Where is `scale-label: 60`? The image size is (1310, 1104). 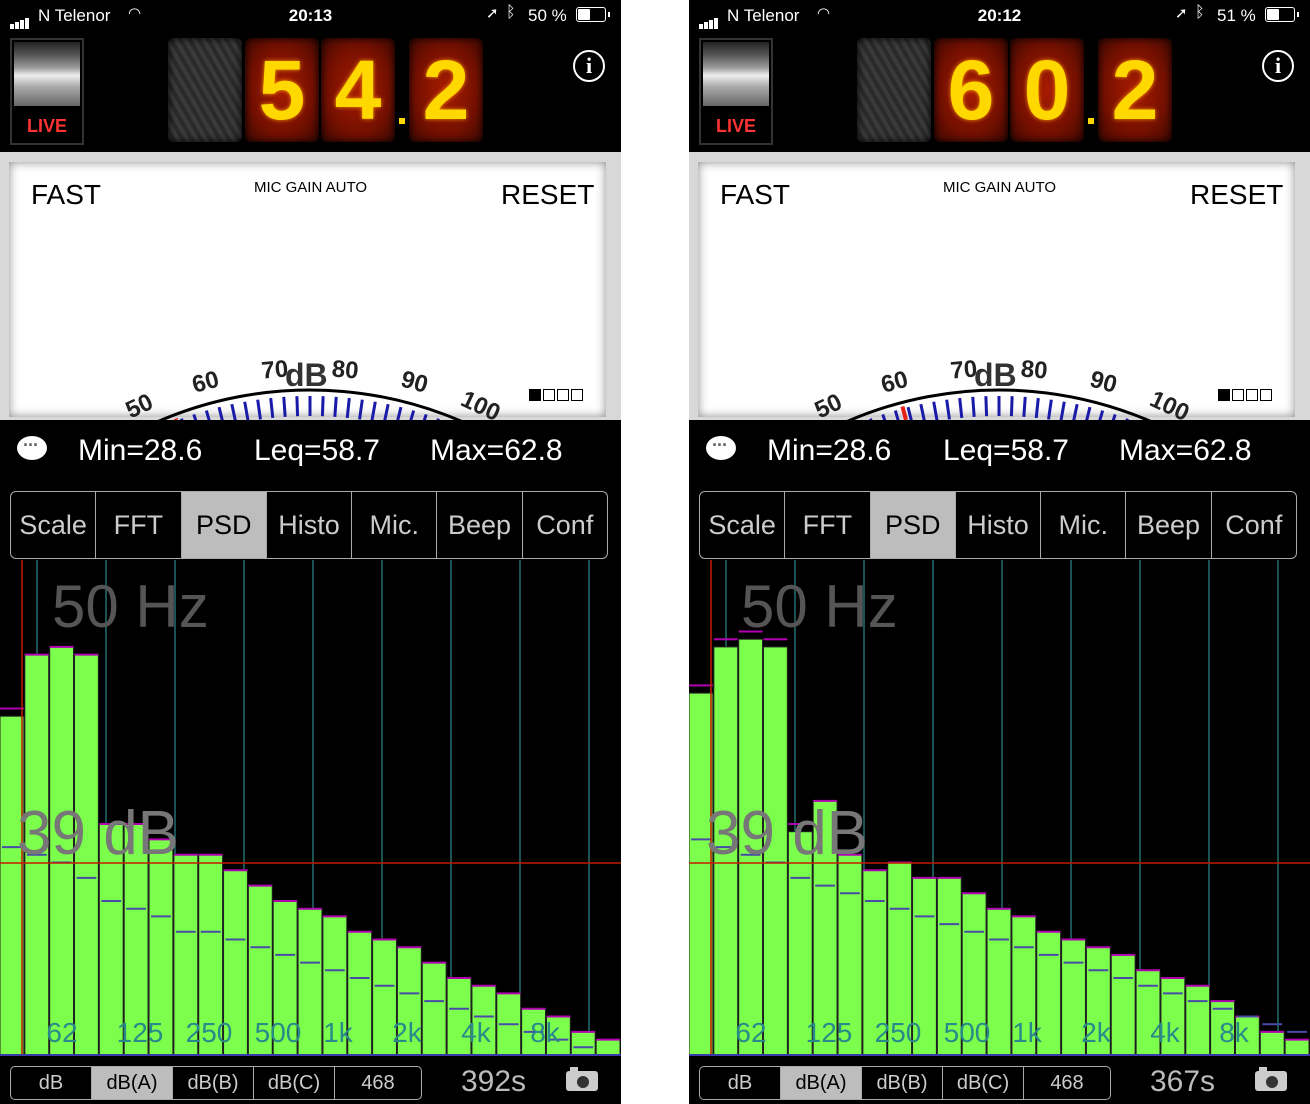 scale-label: 60 is located at coordinates (894, 382).